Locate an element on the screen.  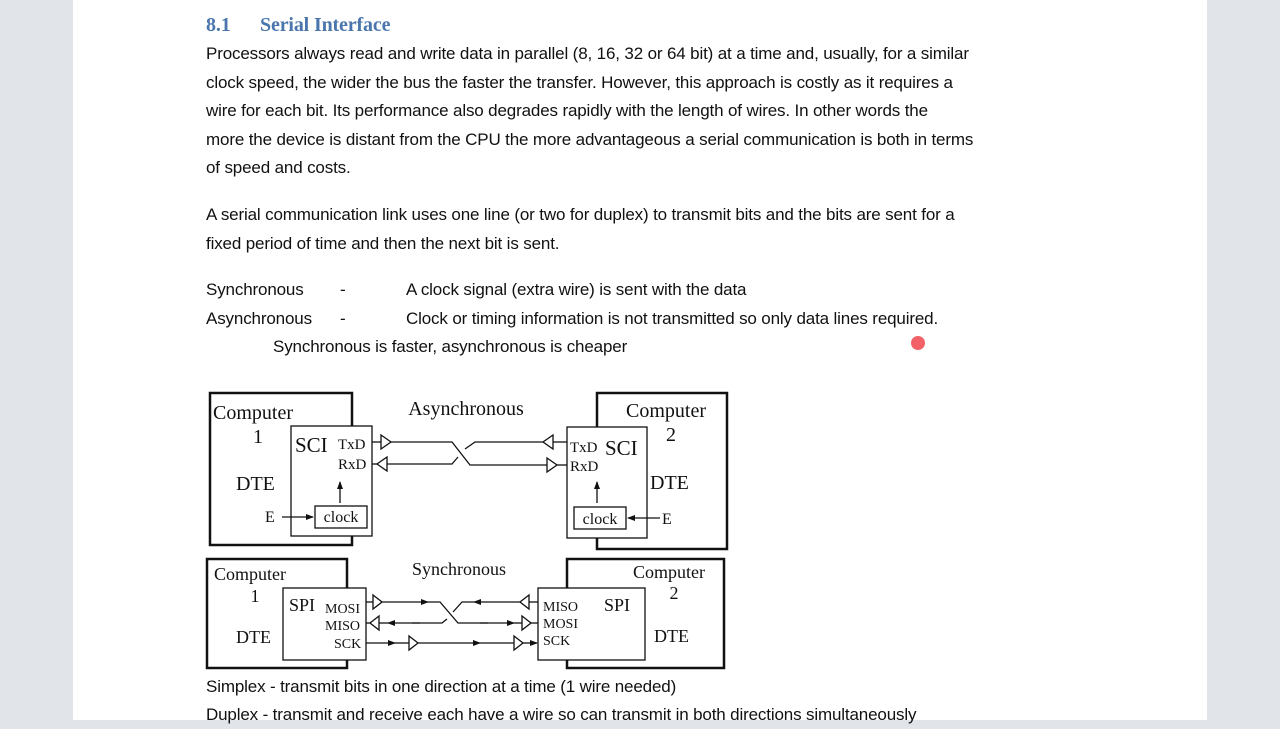
sci-label-left: SCI is located at coordinates (311, 445).